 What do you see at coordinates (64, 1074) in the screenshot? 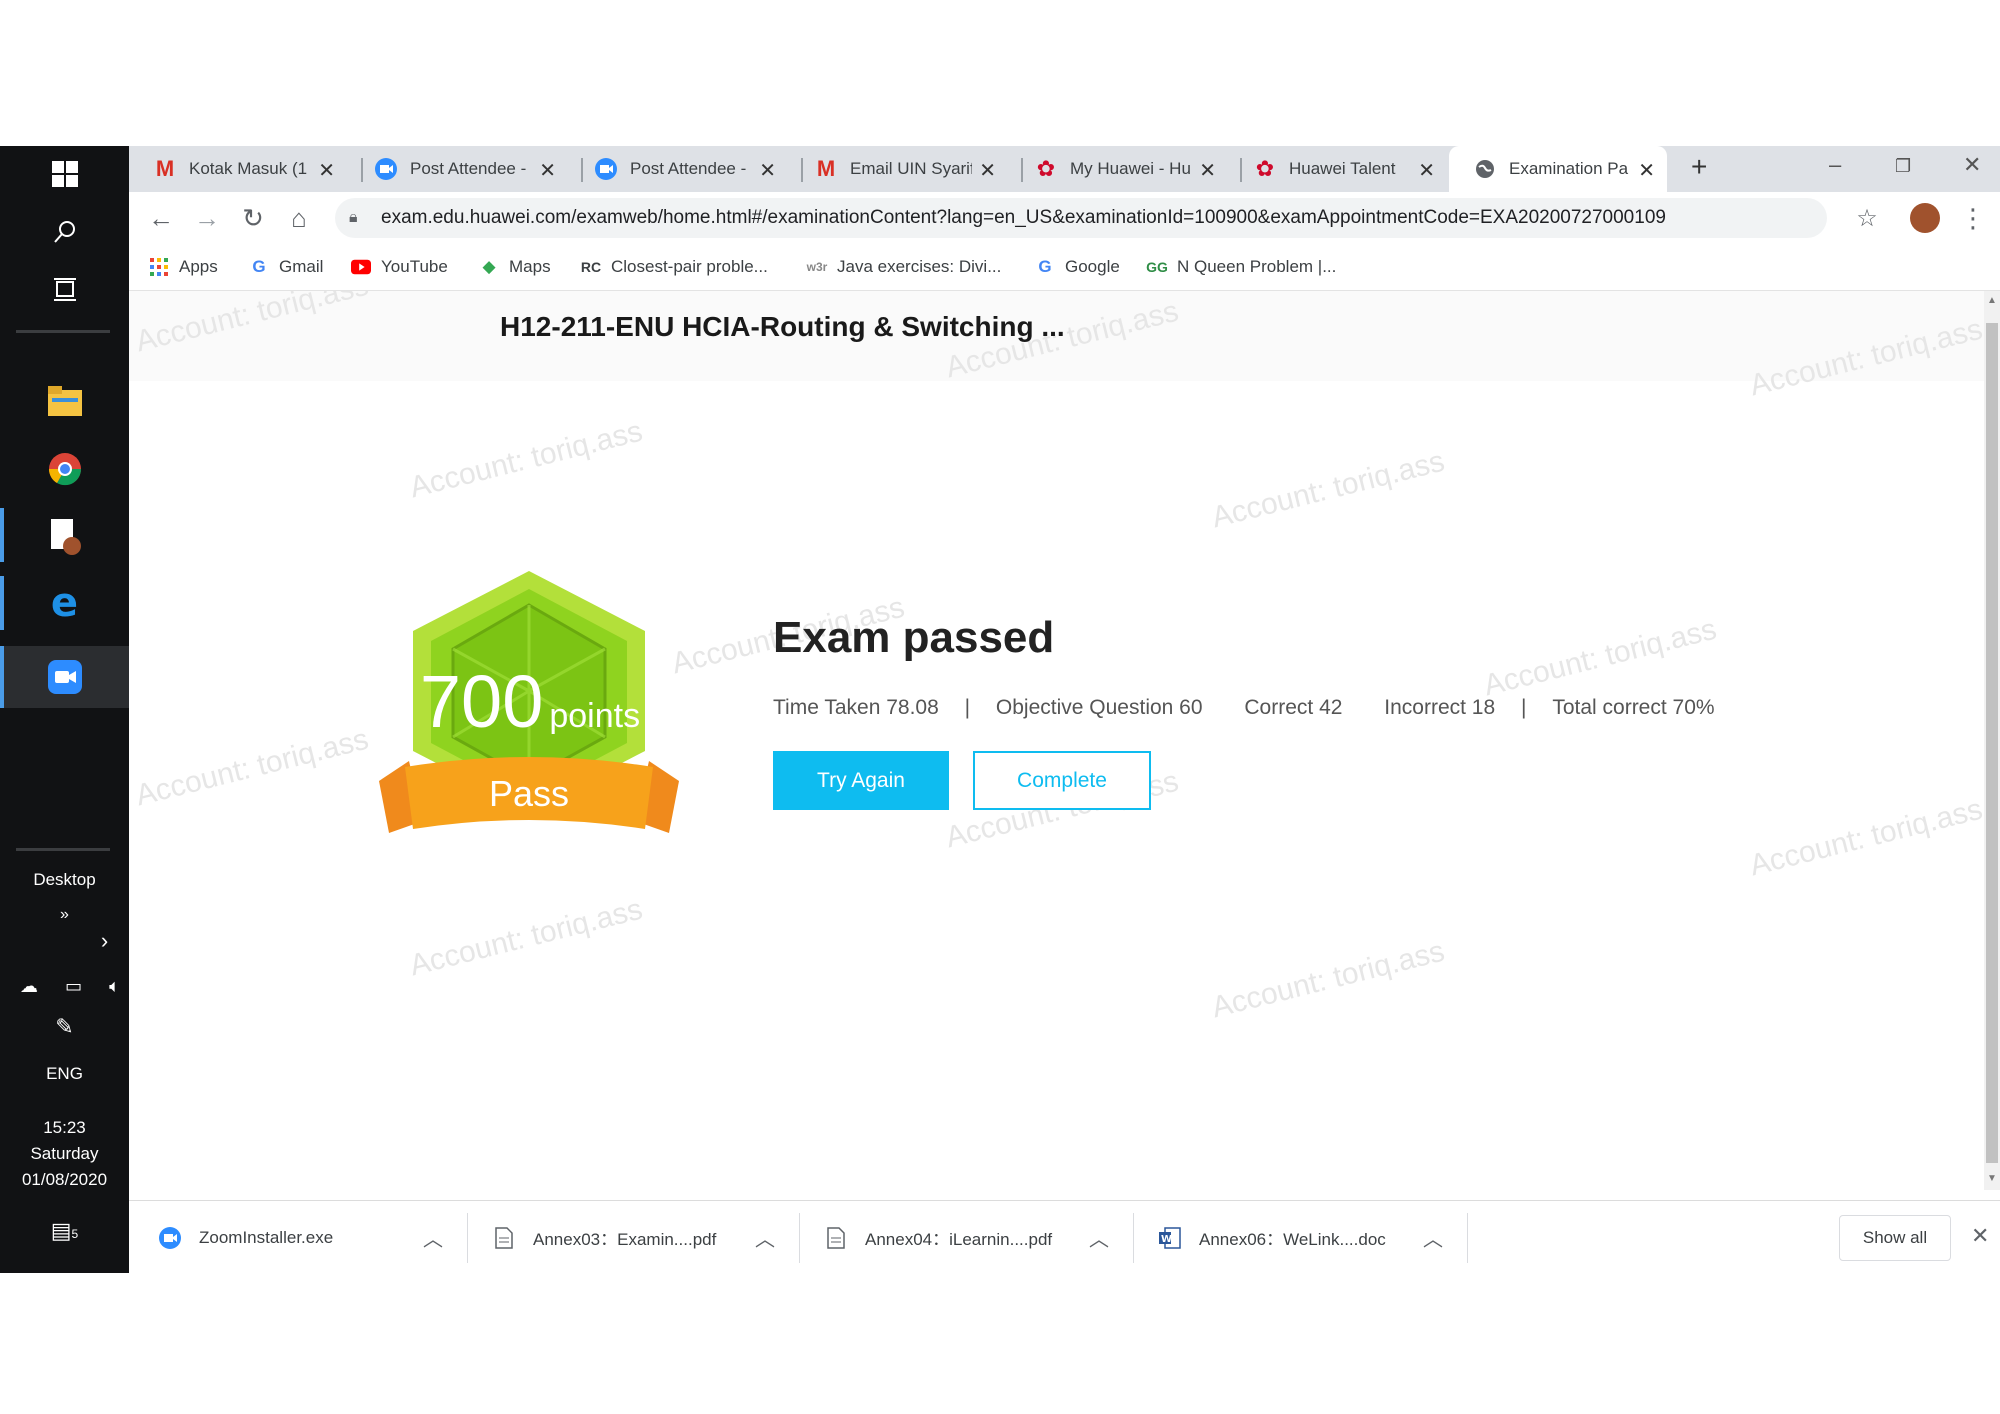
I see `language-indicator: ENG` at bounding box center [64, 1074].